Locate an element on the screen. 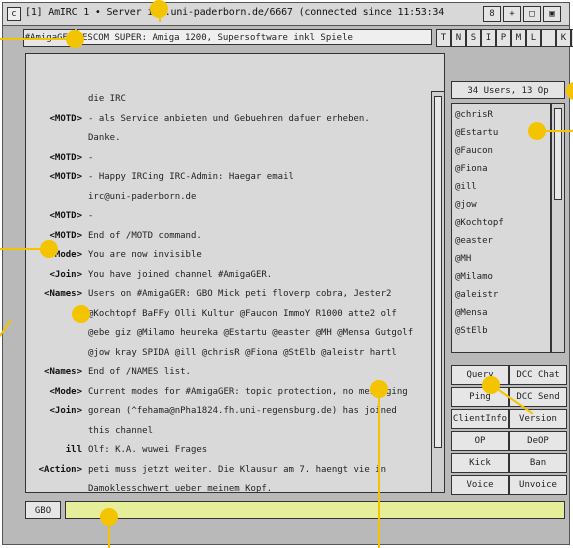 The image size is (573, 548). callout-marker-channel is located at coordinates (75, 39).